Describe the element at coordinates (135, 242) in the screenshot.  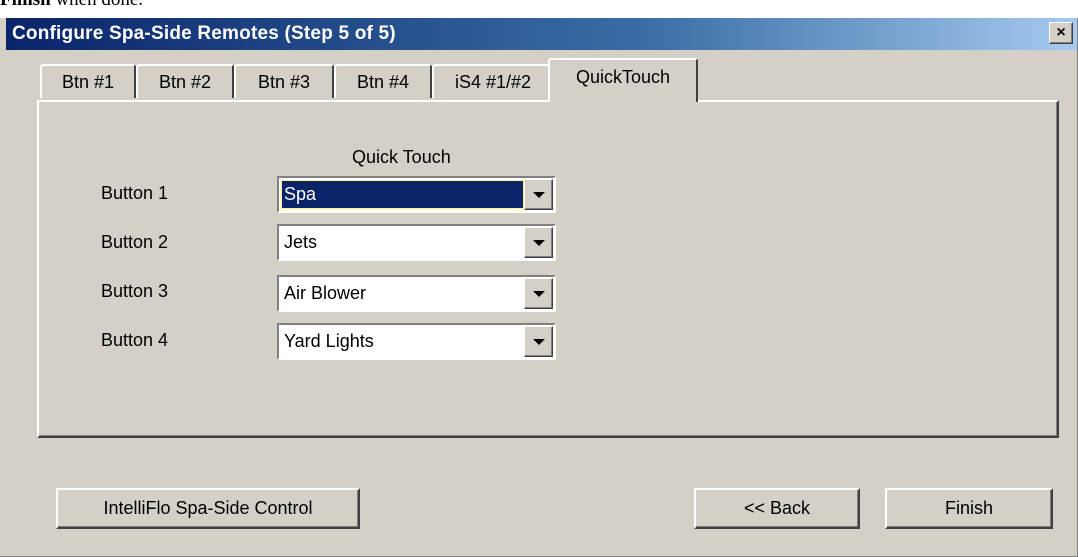
I see `button-2-label: Button 2` at that location.